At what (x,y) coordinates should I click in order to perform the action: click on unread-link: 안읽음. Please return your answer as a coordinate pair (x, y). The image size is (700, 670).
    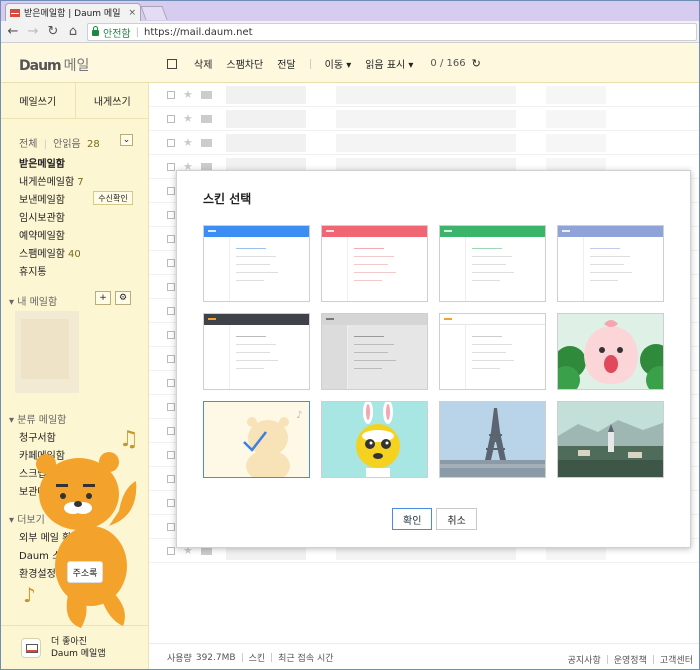
    Looking at the image, I should click on (67, 144).